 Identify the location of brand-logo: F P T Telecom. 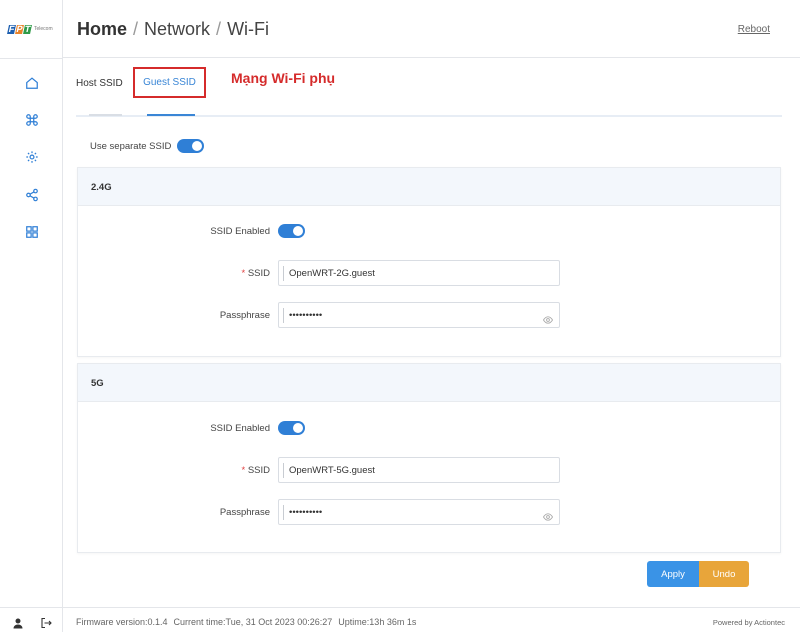
(31, 29).